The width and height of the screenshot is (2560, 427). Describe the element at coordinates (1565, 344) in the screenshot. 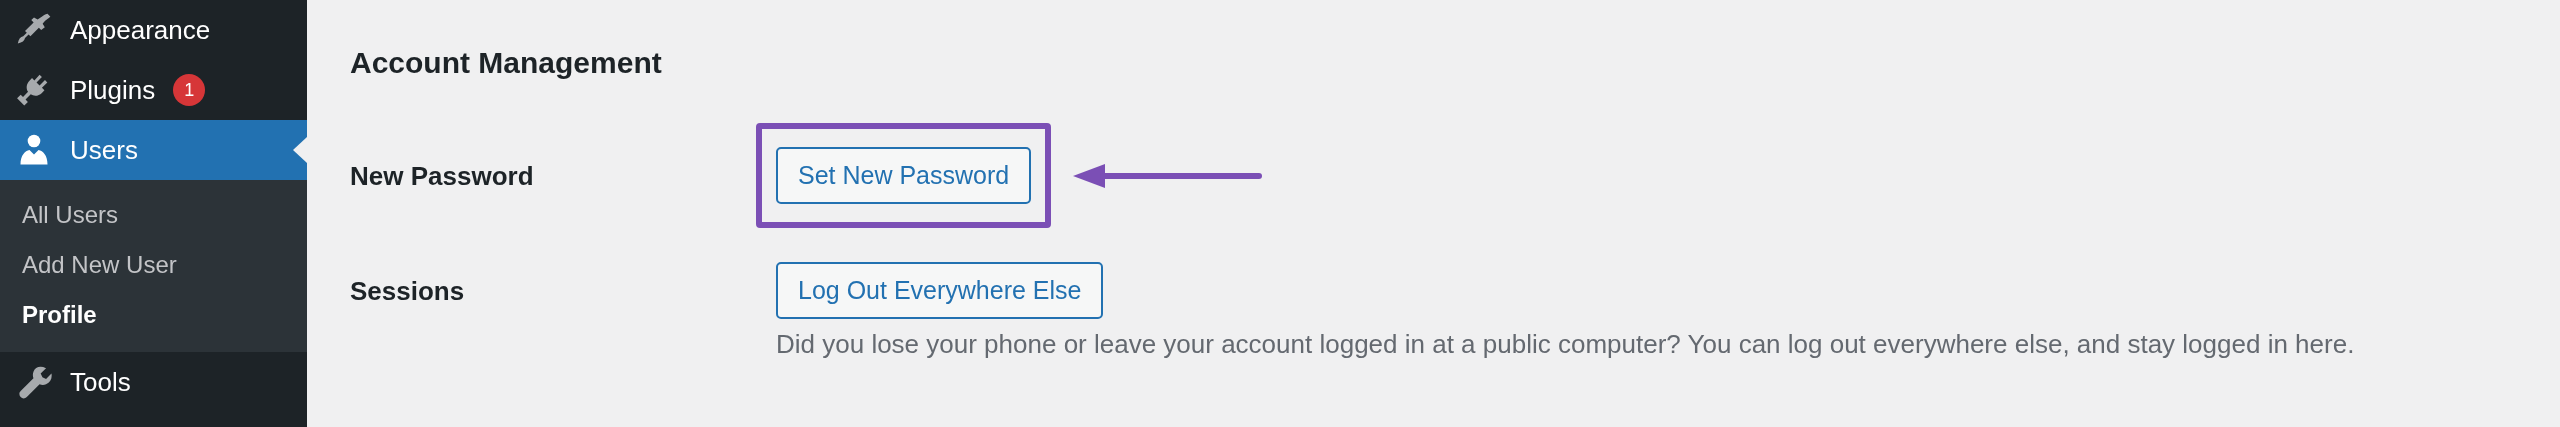

I see `description-text: Did you lose your phone or leave your account logged in at a public computer? You can log out everywhere else, and stay logged in here.` at that location.